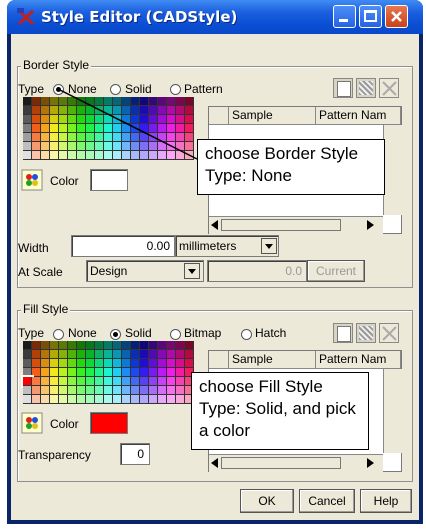 This screenshot has width=426, height=530. I want to click on minimize-button, so click(344, 16).